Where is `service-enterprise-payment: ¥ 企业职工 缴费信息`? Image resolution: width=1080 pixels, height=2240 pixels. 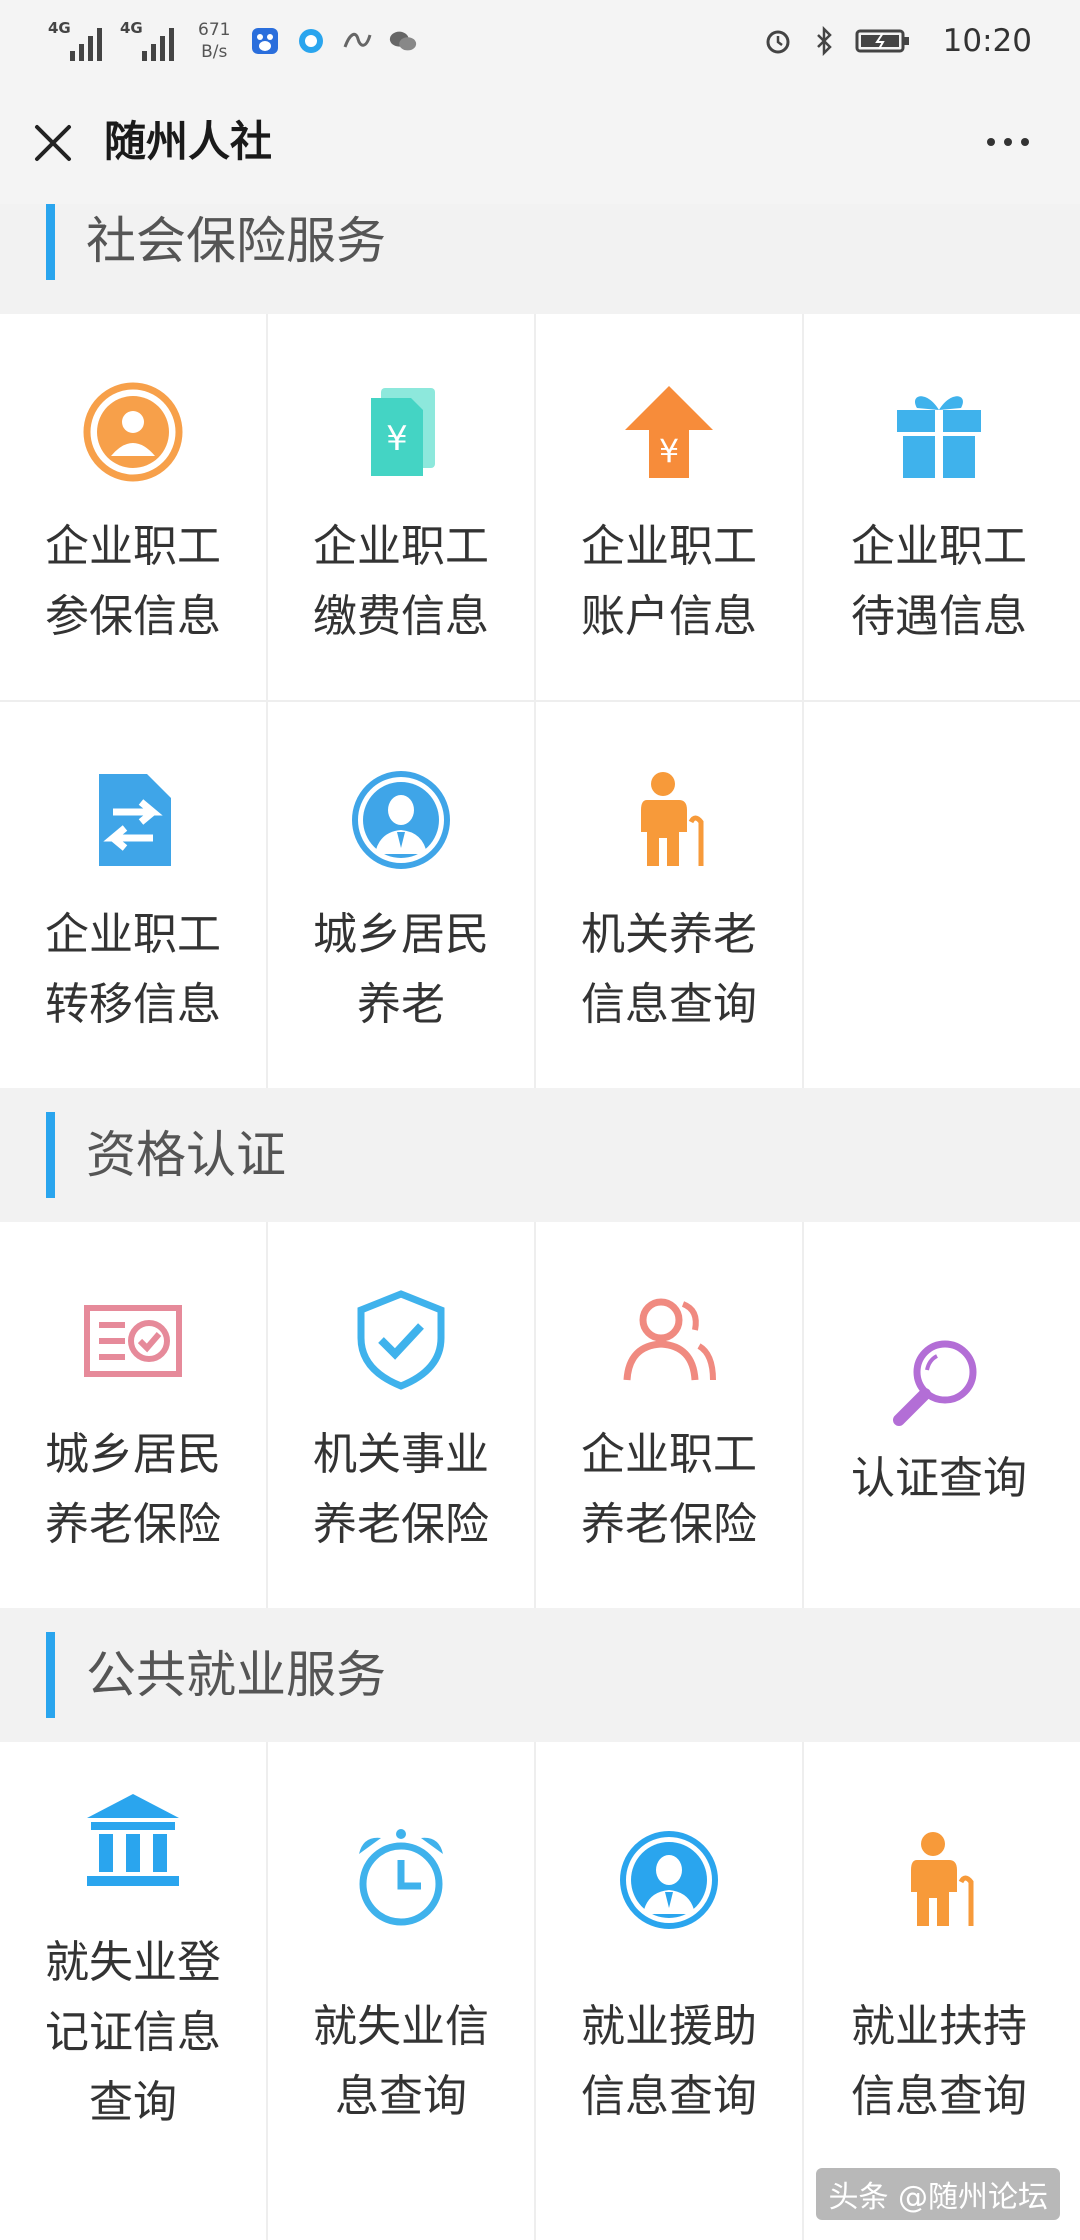
service-enterprise-payment: ¥ 企业职工 缴费信息 is located at coordinates (402, 507).